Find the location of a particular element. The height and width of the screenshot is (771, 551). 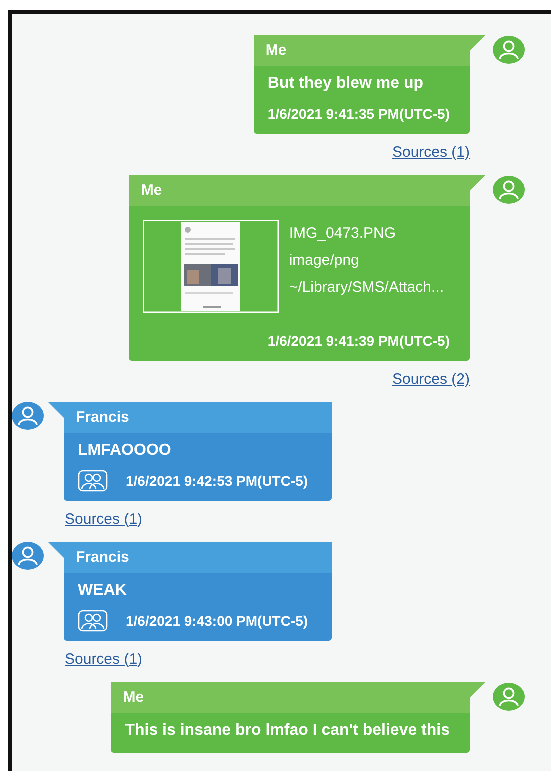

message-text: LMFAOOOO is located at coordinates (125, 451).